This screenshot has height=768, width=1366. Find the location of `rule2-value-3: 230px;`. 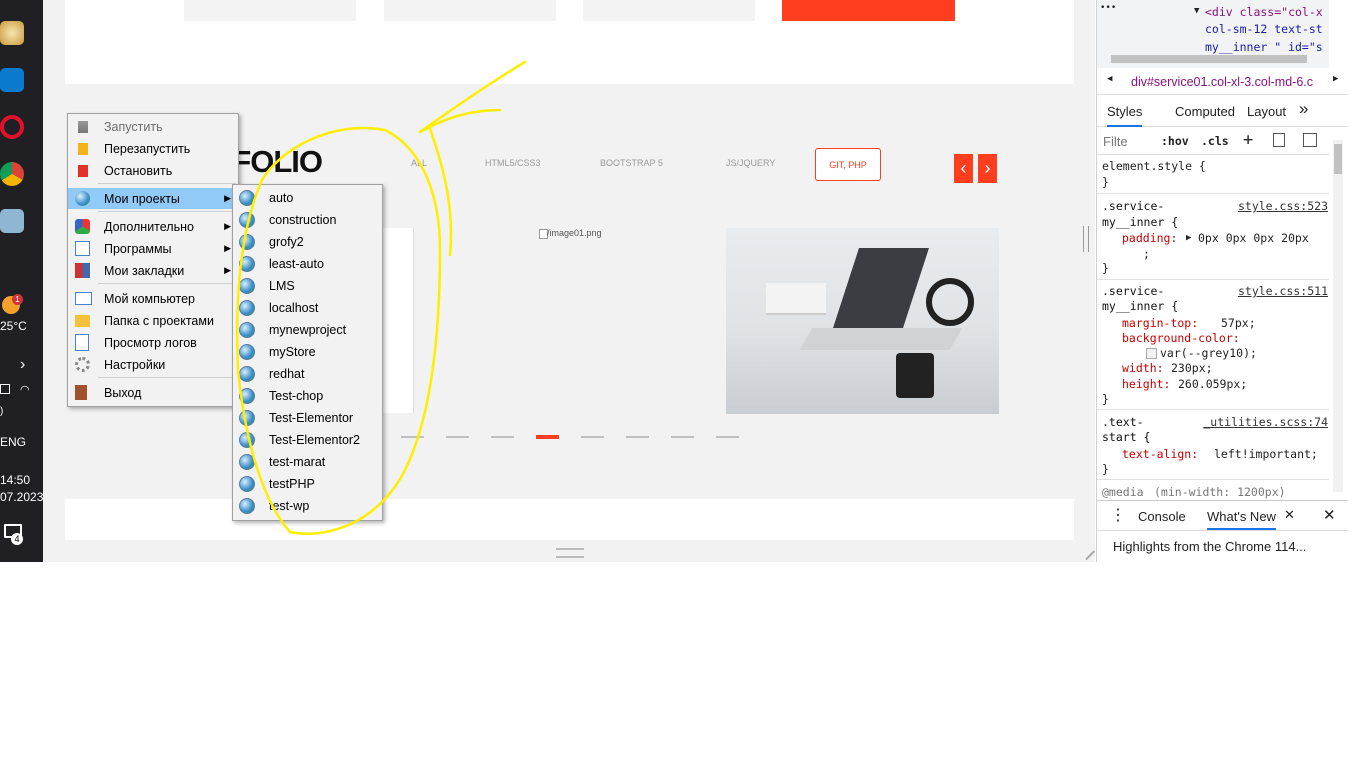

rule2-value-3: 230px; is located at coordinates (1192, 368).